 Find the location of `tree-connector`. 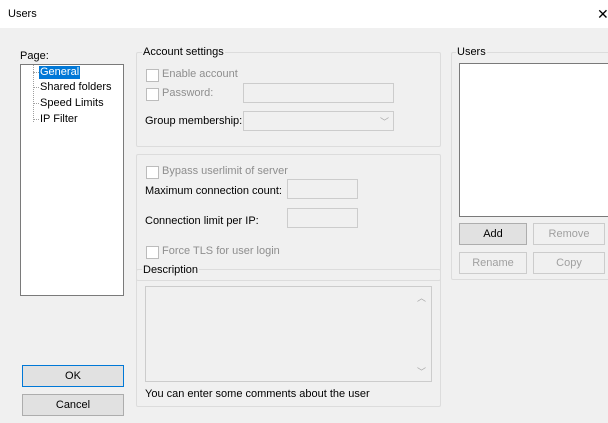

tree-connector is located at coordinates (33, 93).